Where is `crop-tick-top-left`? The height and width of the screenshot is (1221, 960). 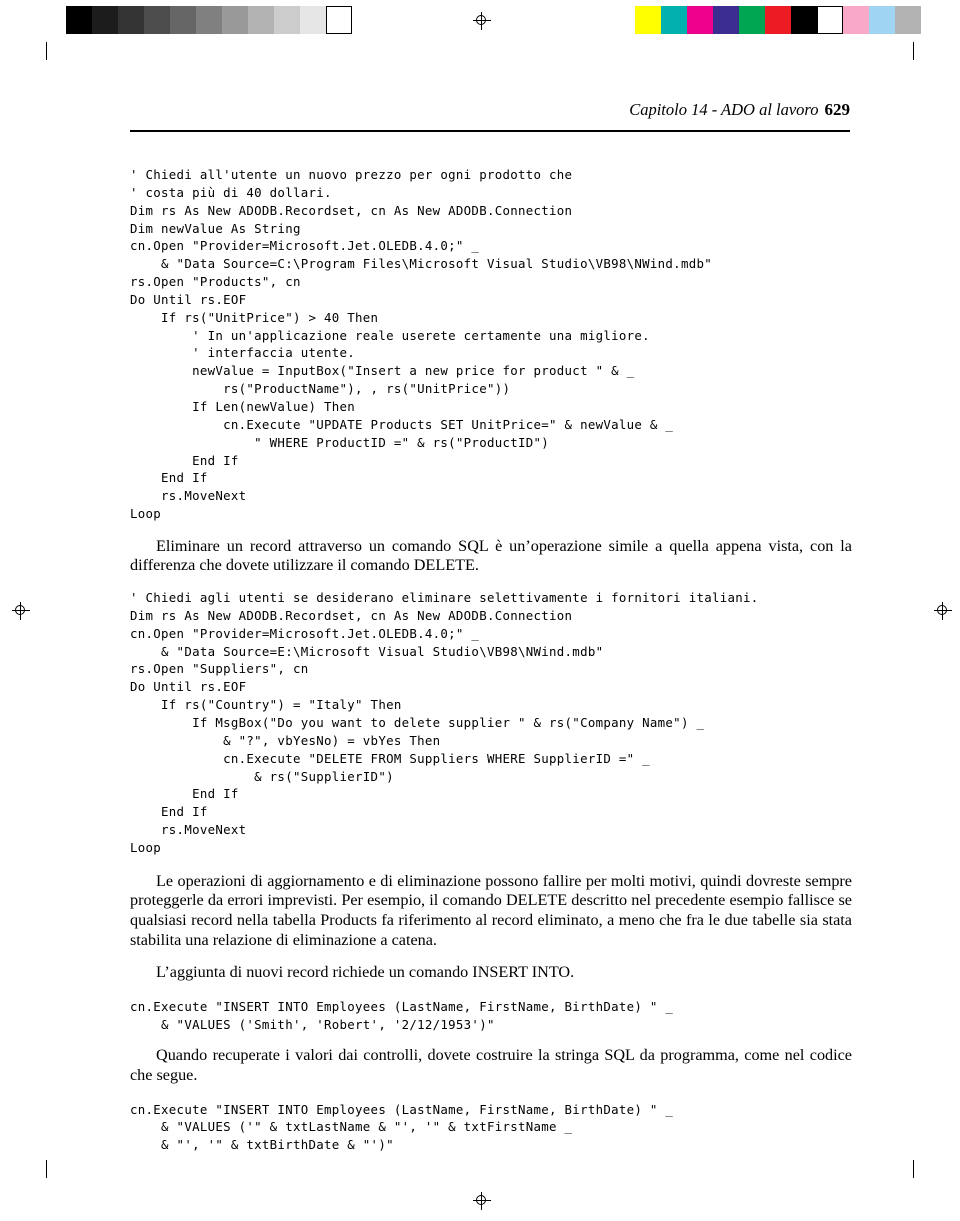 crop-tick-top-left is located at coordinates (46, 51).